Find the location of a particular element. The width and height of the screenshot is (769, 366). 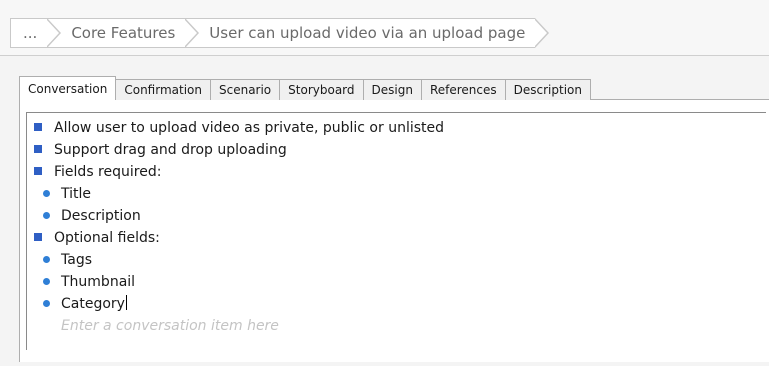

list-item-text: Thumbnail is located at coordinates (98, 282).